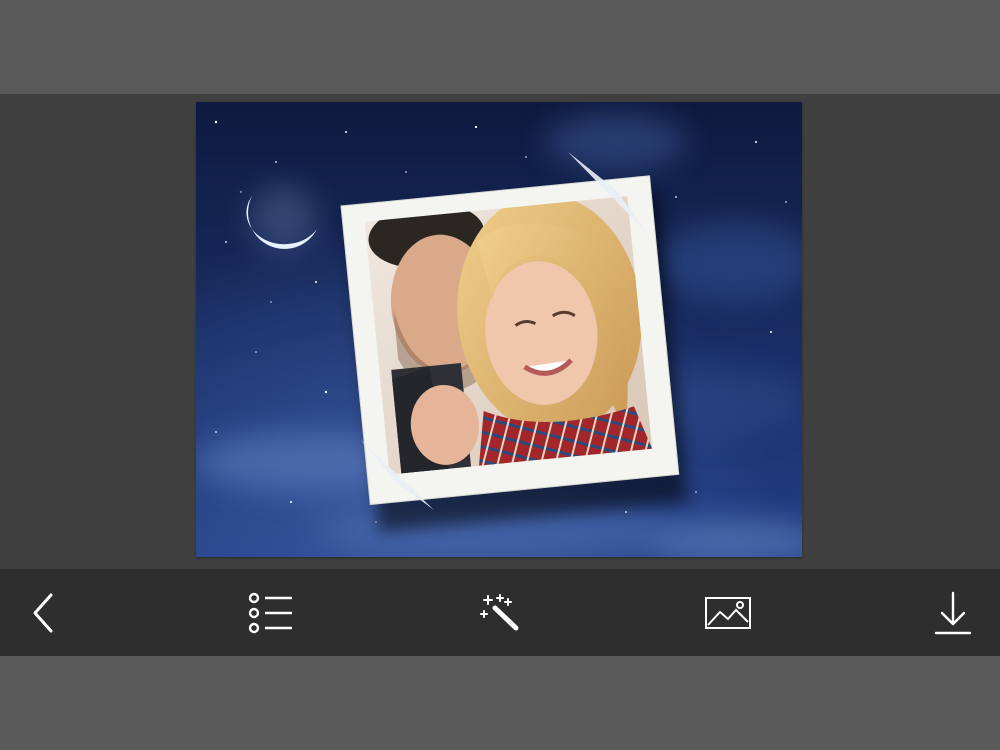  I want to click on image-button, so click(728, 613).